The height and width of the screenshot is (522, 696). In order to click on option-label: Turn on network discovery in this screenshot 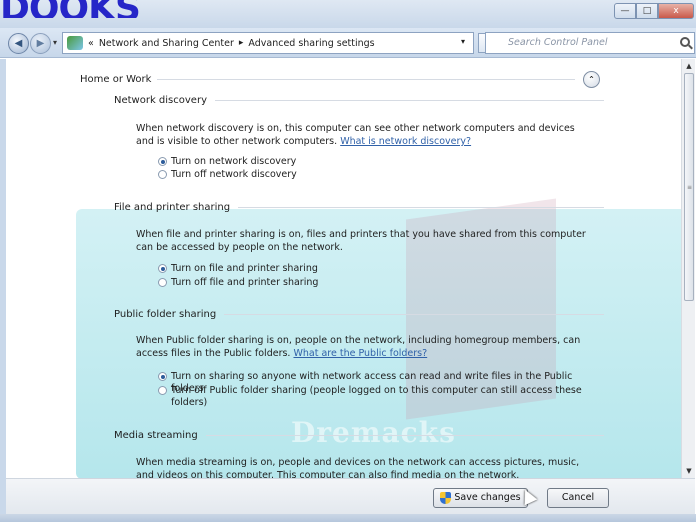, I will do `click(233, 162)`.